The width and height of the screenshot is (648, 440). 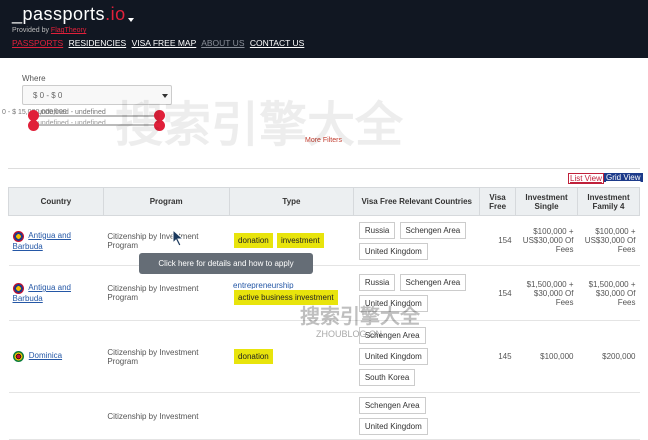 What do you see at coordinates (608, 240) in the screenshot?
I see `cell-investment-family: $100,000 + US$30,000 Of Fees` at bounding box center [608, 240].